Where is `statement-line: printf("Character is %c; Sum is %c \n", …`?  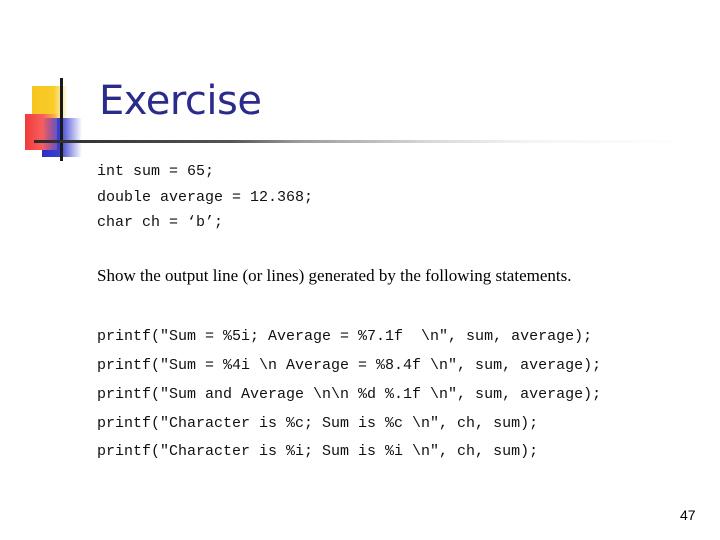
statement-line: printf("Character is %c; Sum is %c \n", … is located at coordinates (318, 423).